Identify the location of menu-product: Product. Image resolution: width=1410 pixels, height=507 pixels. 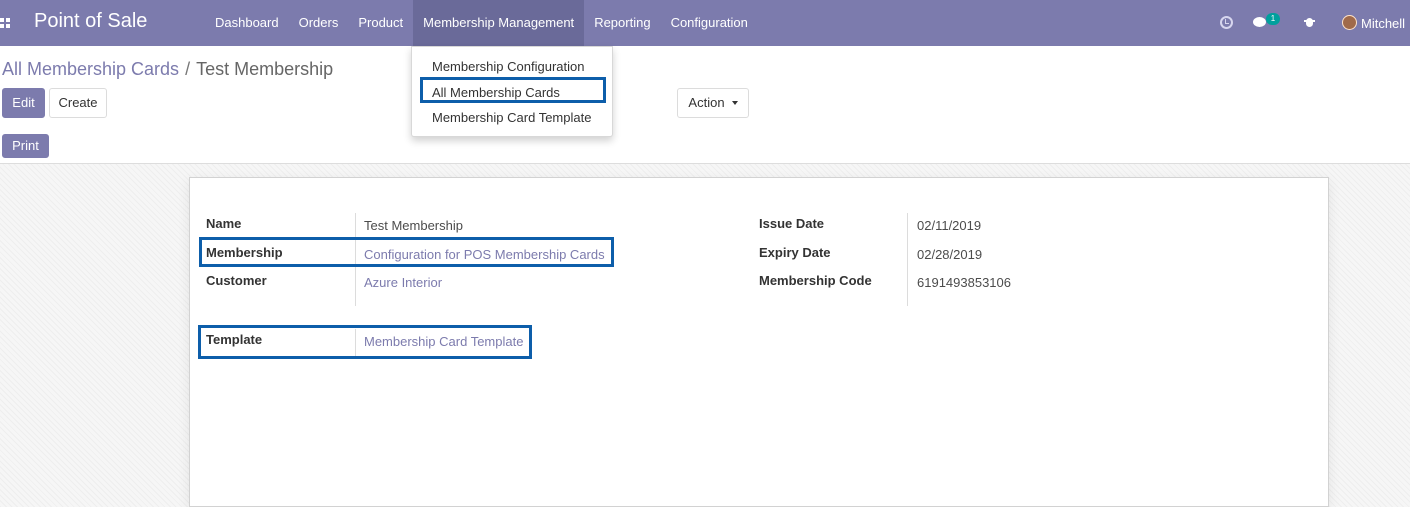
(380, 23).